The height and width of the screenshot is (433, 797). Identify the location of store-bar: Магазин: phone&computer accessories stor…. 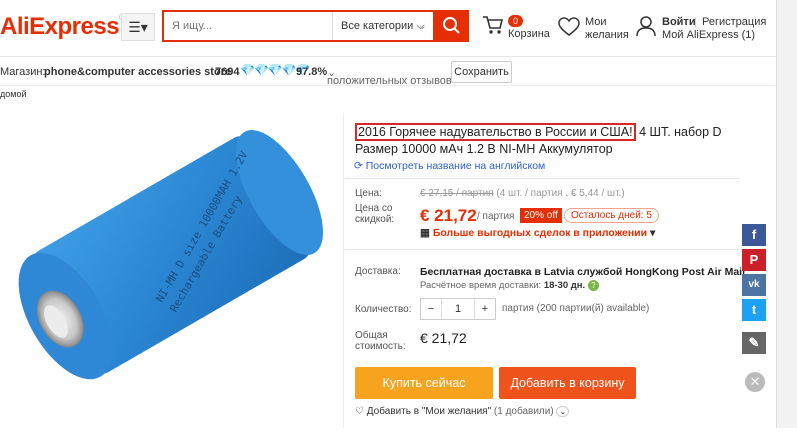
(387, 72).